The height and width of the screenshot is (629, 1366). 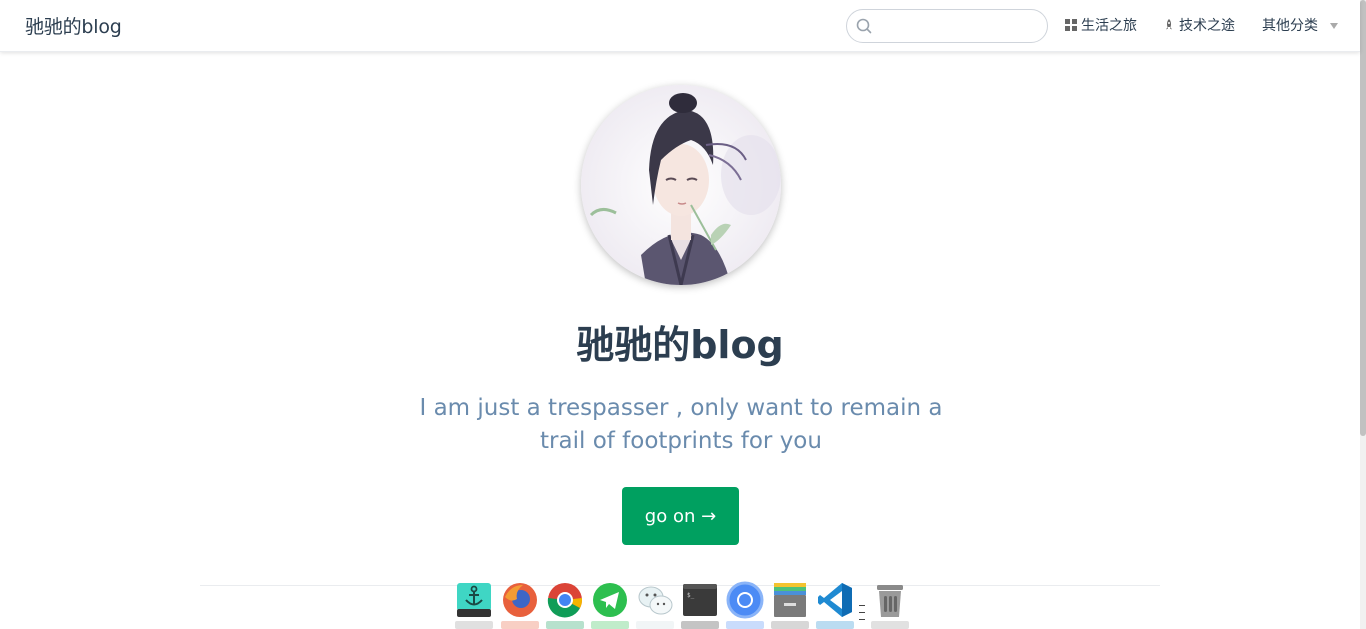 I want to click on nav-item-tech: 技术之途, so click(x=1199, y=25).